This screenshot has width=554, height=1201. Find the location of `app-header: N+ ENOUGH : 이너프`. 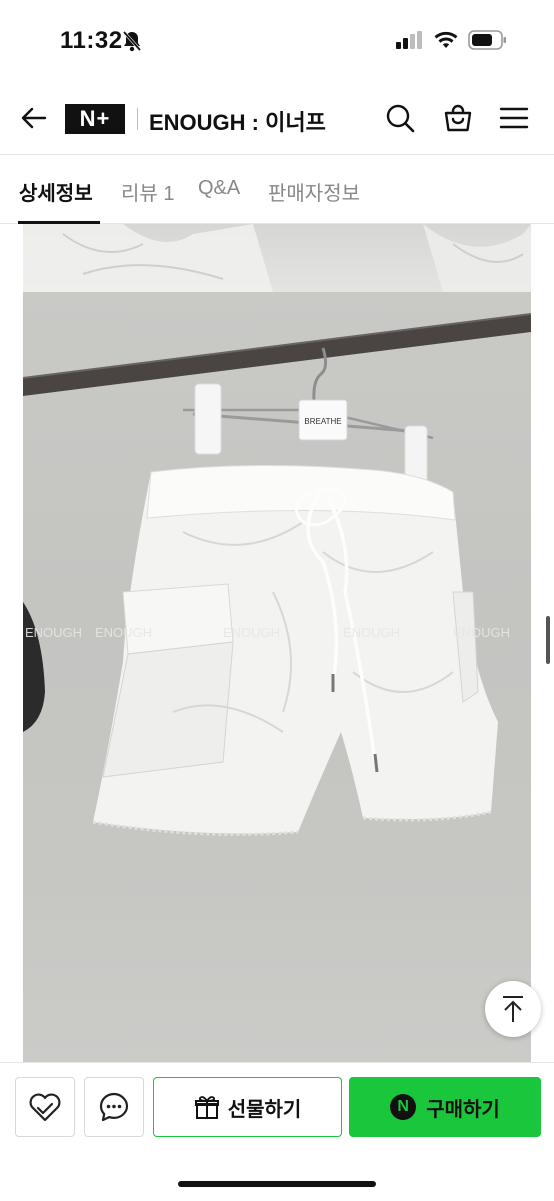

app-header: N+ ENOUGH : 이너프 is located at coordinates (277, 117).